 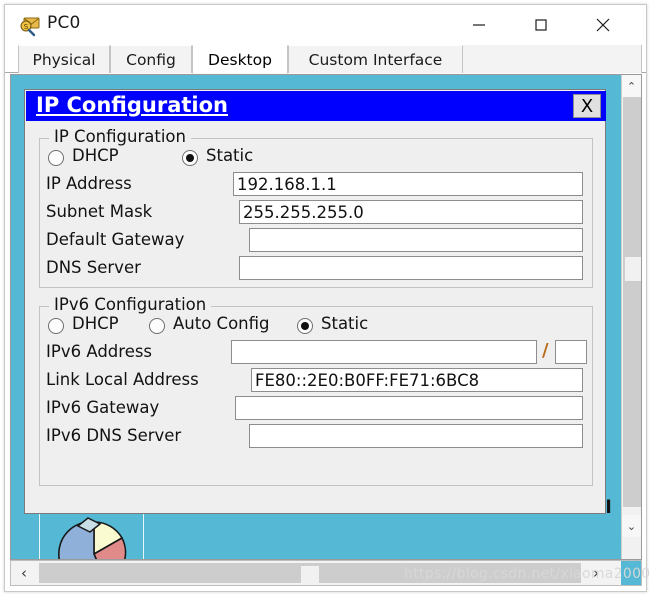 I want to click on ipv4-default-gateway-input, so click(x=416, y=240).